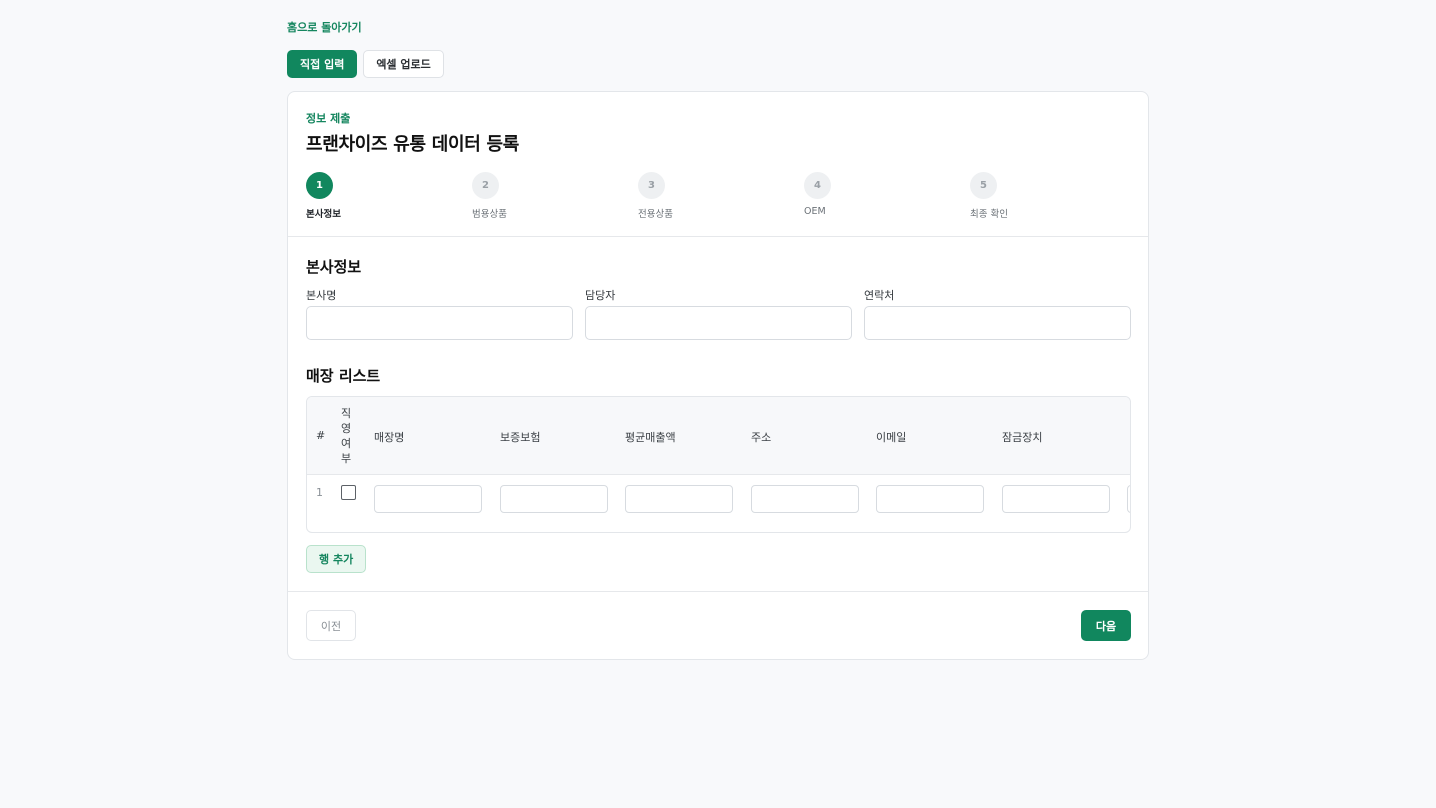 This screenshot has width=1436, height=808. What do you see at coordinates (600, 295) in the screenshot?
I see `field-label: 담당자` at bounding box center [600, 295].